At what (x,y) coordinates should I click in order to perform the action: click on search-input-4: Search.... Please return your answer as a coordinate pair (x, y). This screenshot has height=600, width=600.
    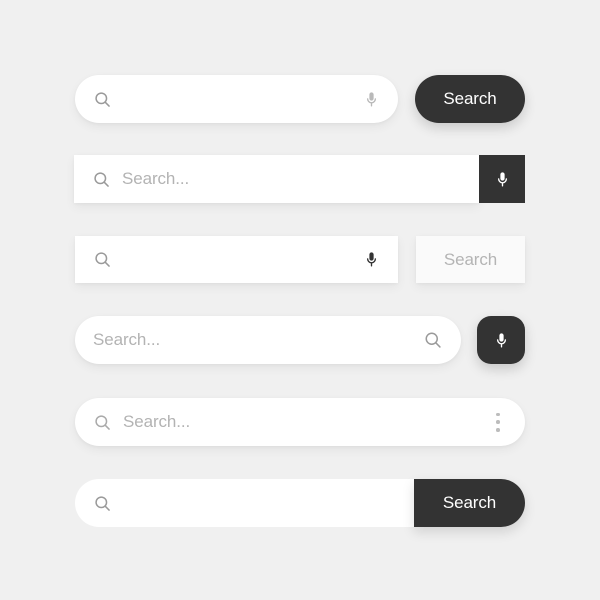
    Looking at the image, I should click on (268, 340).